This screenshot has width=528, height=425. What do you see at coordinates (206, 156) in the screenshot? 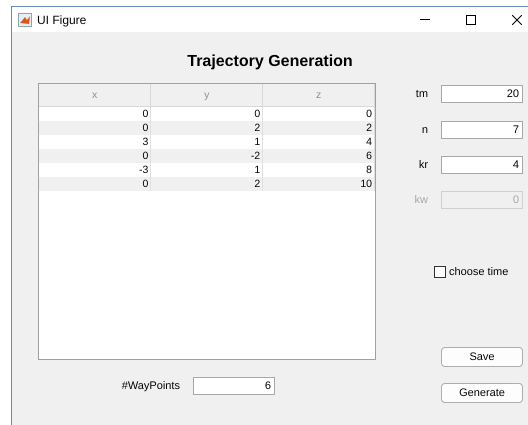
I see `table-cell: -2` at bounding box center [206, 156].